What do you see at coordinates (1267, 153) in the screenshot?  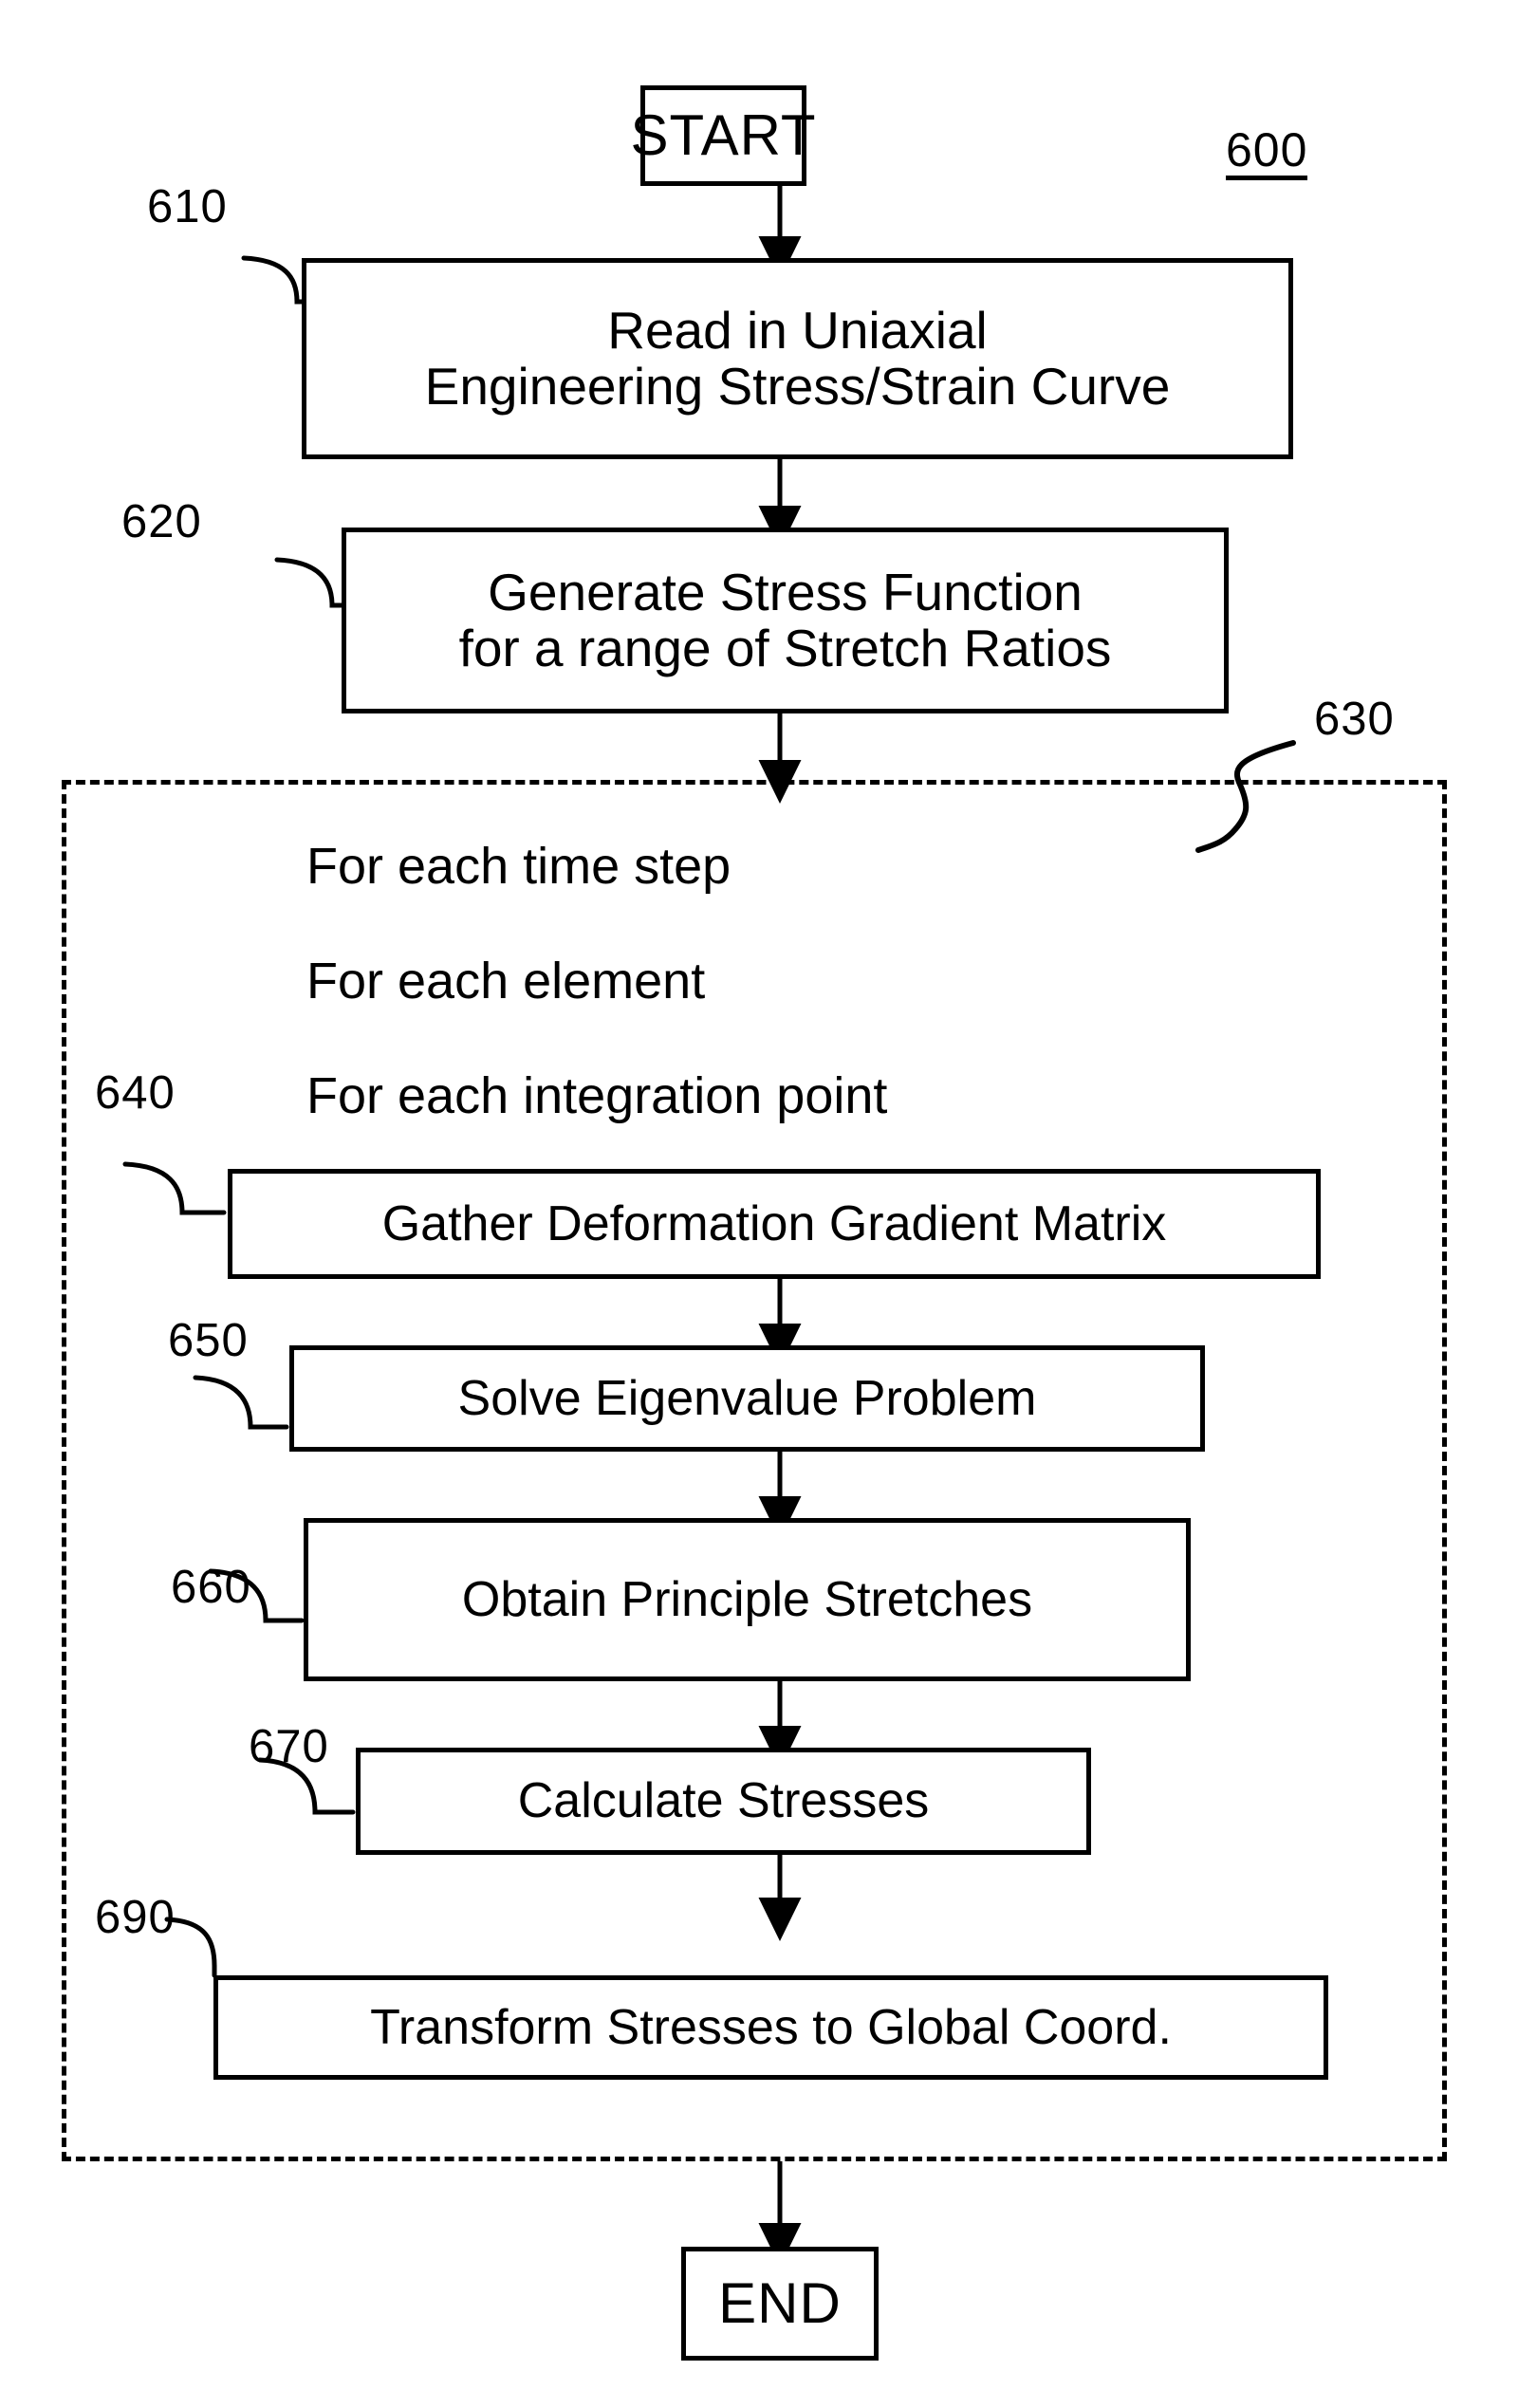 I see `figure-number-600: 600` at bounding box center [1267, 153].